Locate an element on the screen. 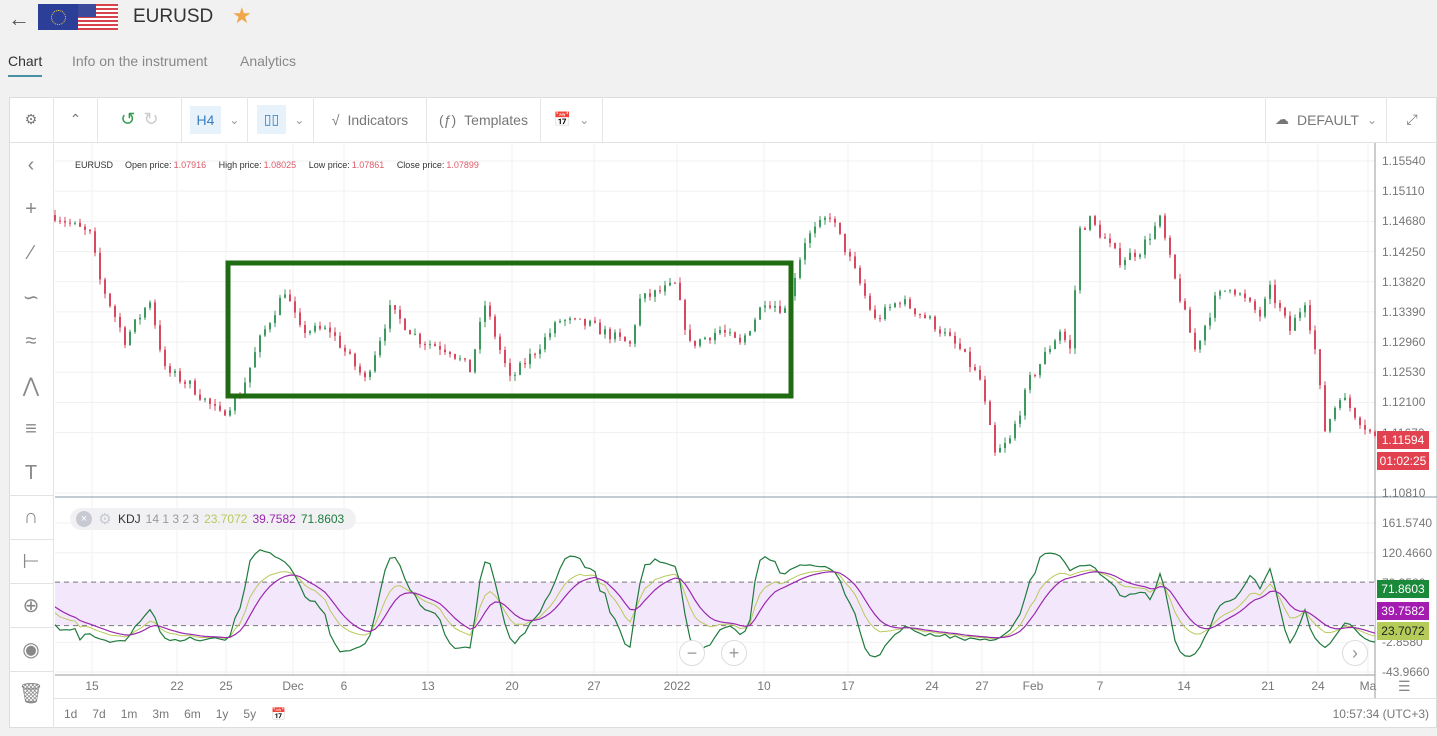  axis-settings-icon: ☰ is located at coordinates (1404, 686).